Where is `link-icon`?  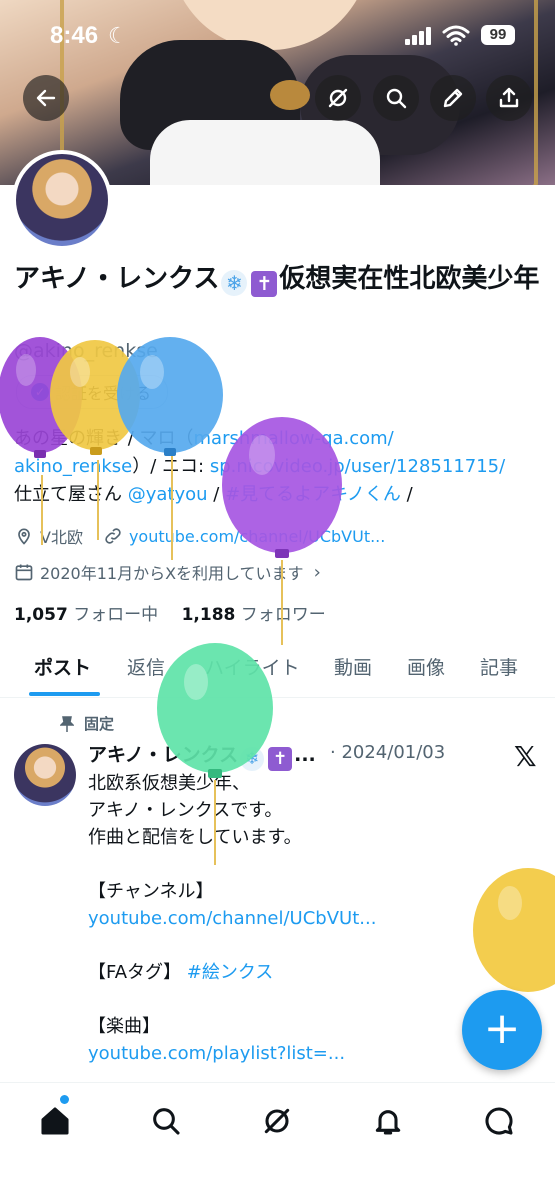 link-icon is located at coordinates (113, 536).